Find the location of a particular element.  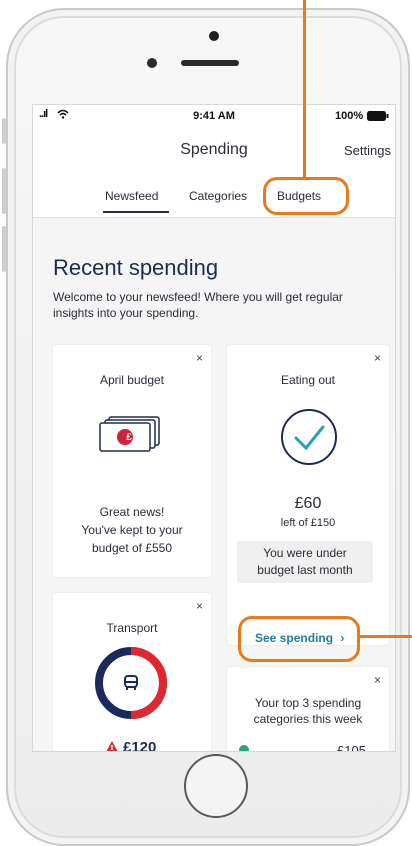

settings-button: Settings is located at coordinates (367, 150).